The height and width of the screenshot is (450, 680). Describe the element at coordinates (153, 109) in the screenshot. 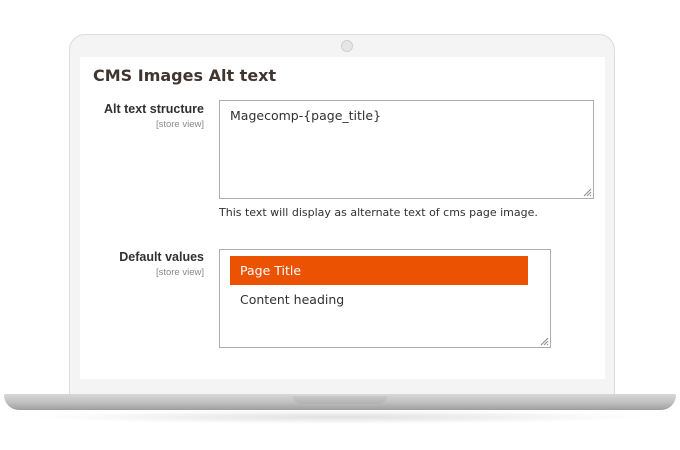

I see `alt-text-structure-label: Alt text structure` at that location.